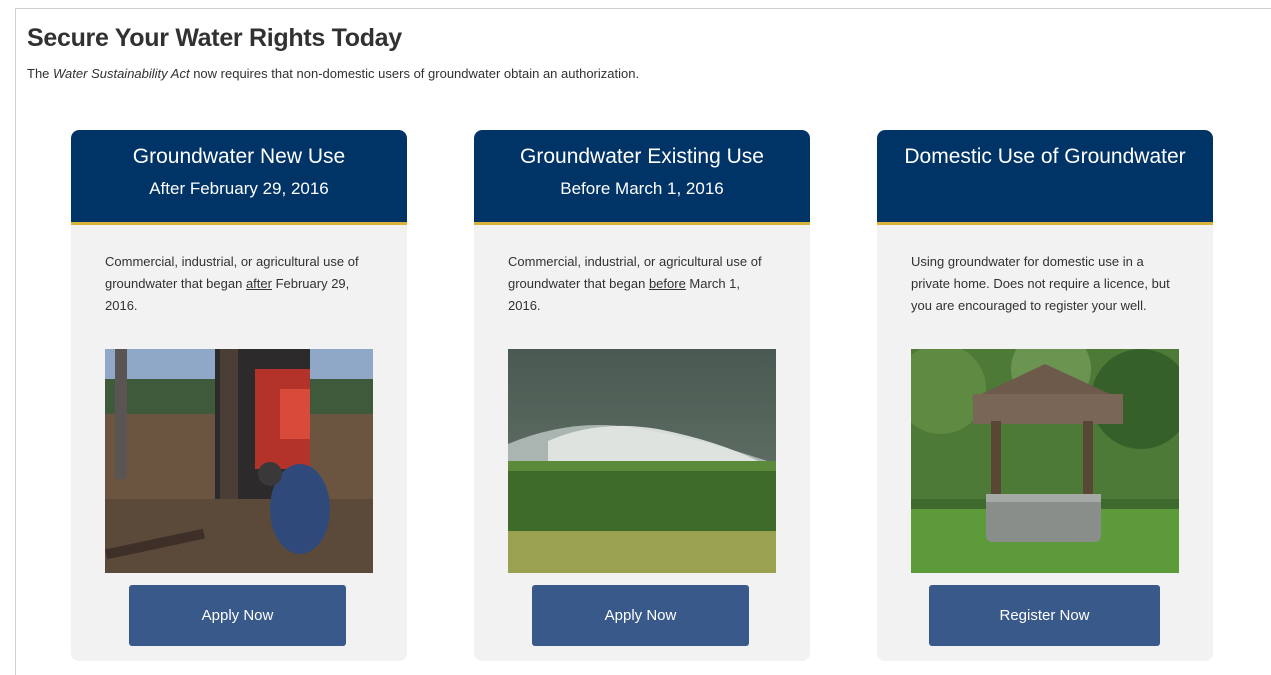 This screenshot has width=1271, height=675. What do you see at coordinates (642, 461) in the screenshot?
I see `irrigation-field-photo` at bounding box center [642, 461].